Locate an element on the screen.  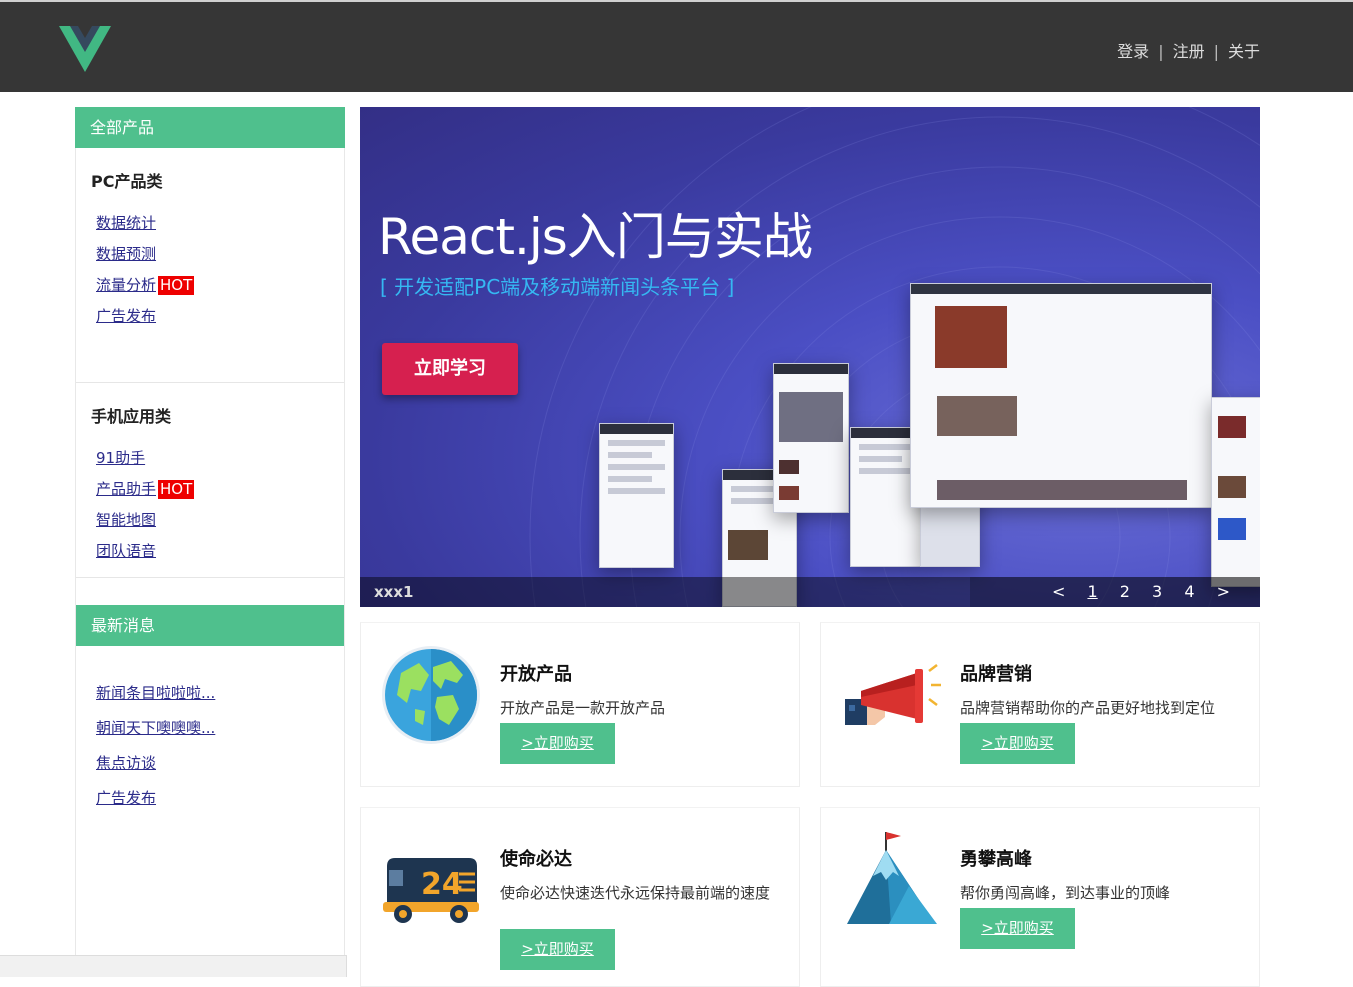
news-link: 焦点访谈 is located at coordinates (126, 763).